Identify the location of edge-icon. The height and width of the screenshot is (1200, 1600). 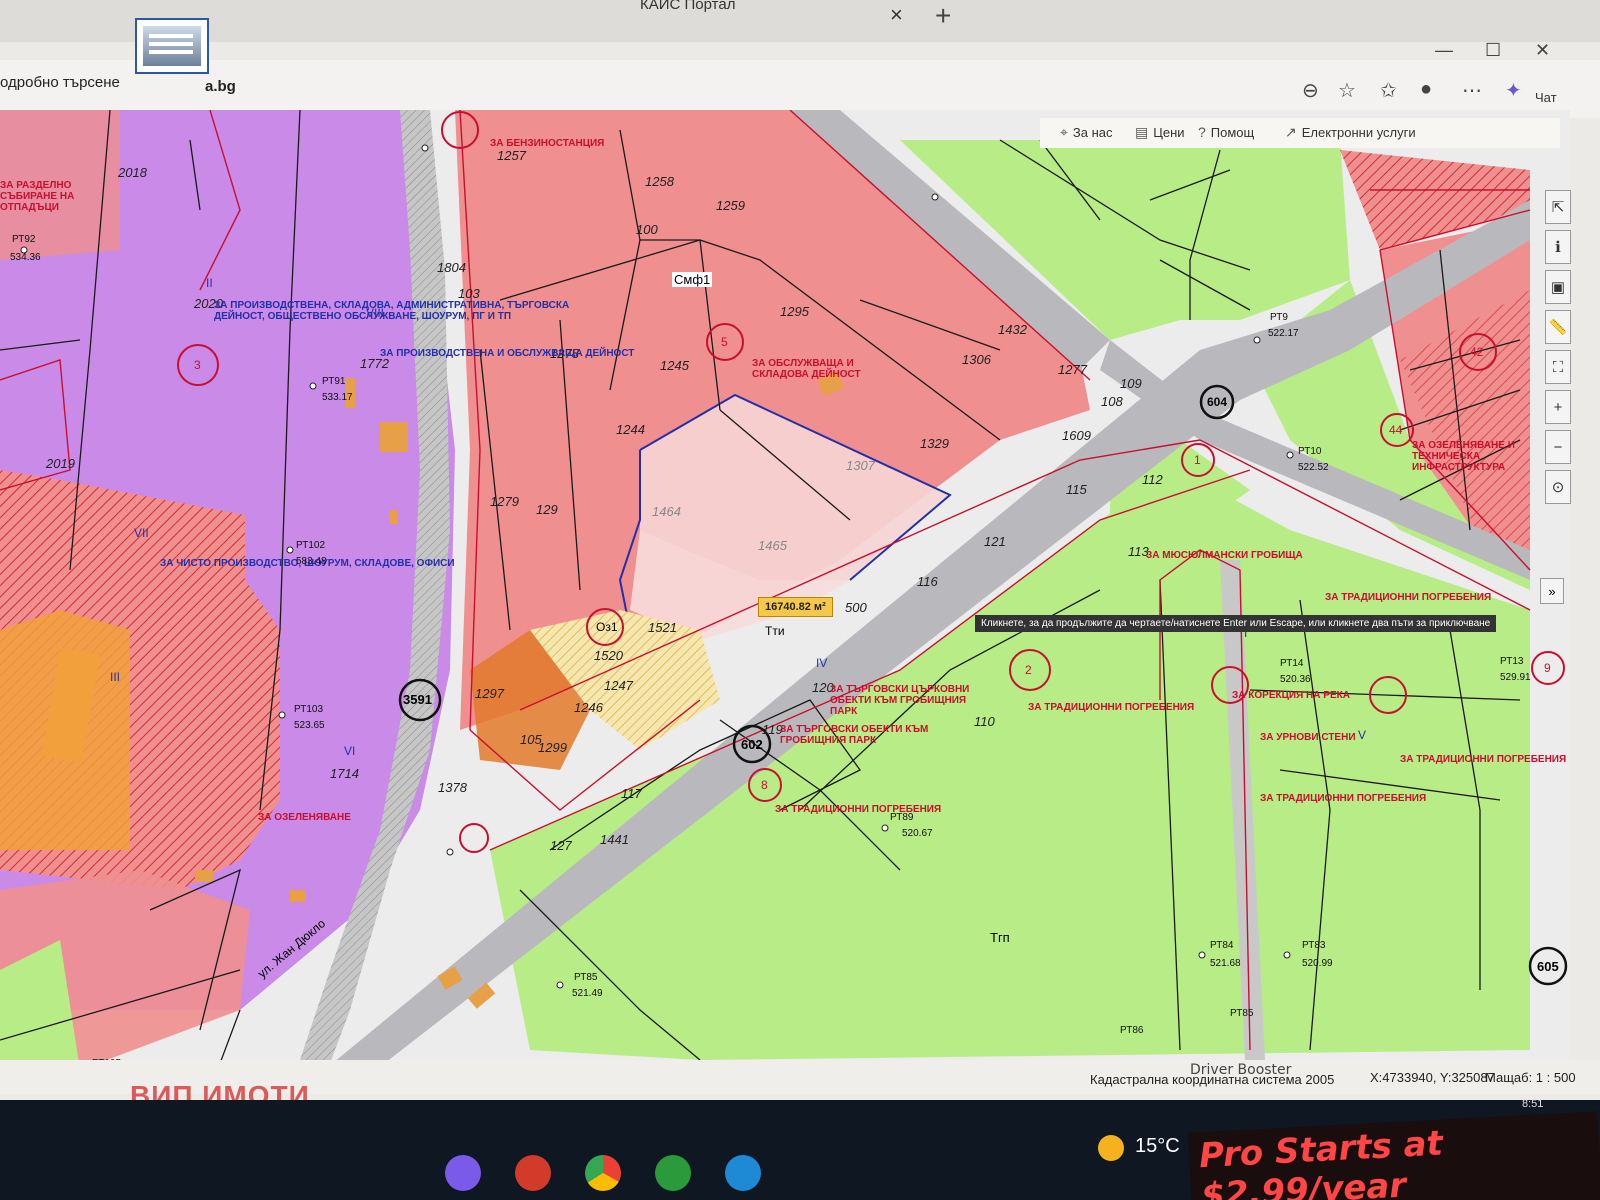
(743, 1173).